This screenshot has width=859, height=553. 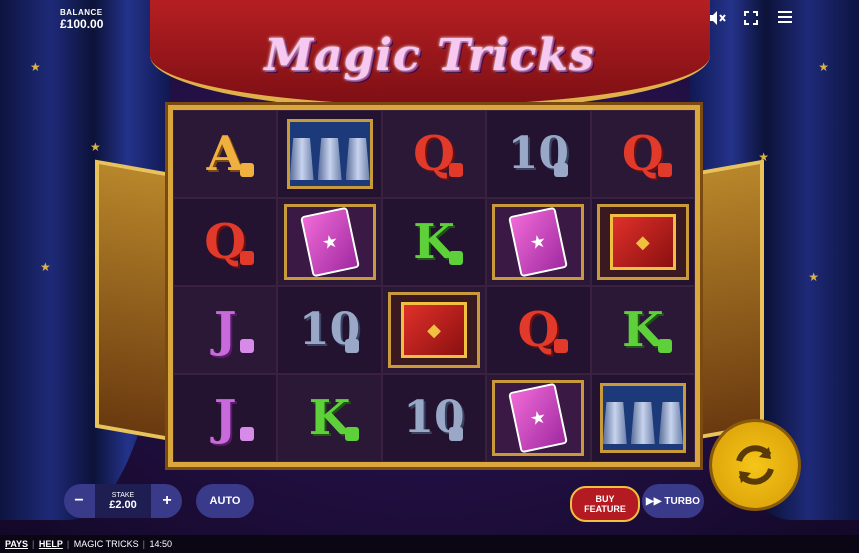 I want to click on turbo-button: ▶▶ TURBO, so click(x=673, y=501).